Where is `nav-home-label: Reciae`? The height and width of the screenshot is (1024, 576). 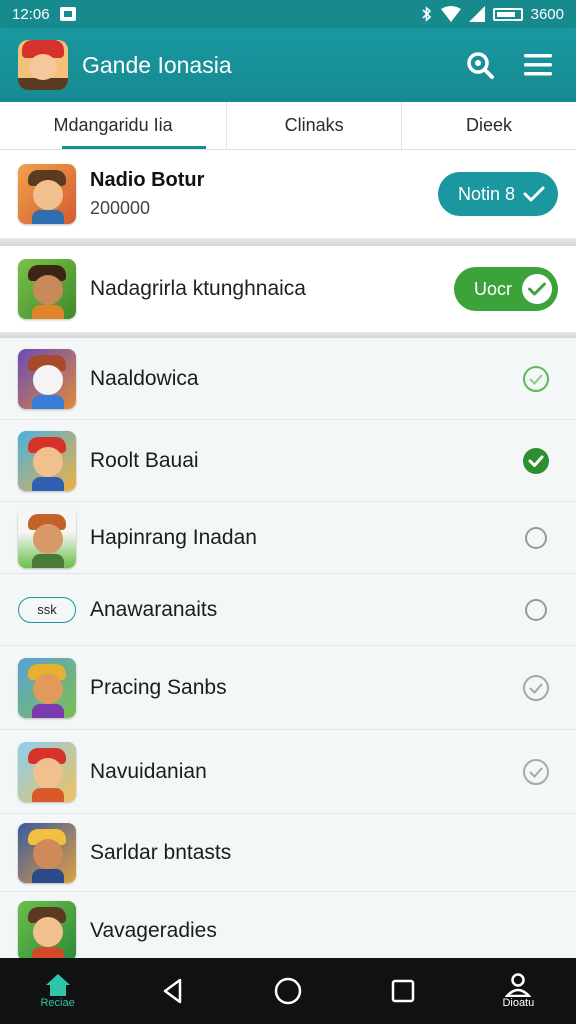
nav-home-label: Reciae is located at coordinates (57, 1003).